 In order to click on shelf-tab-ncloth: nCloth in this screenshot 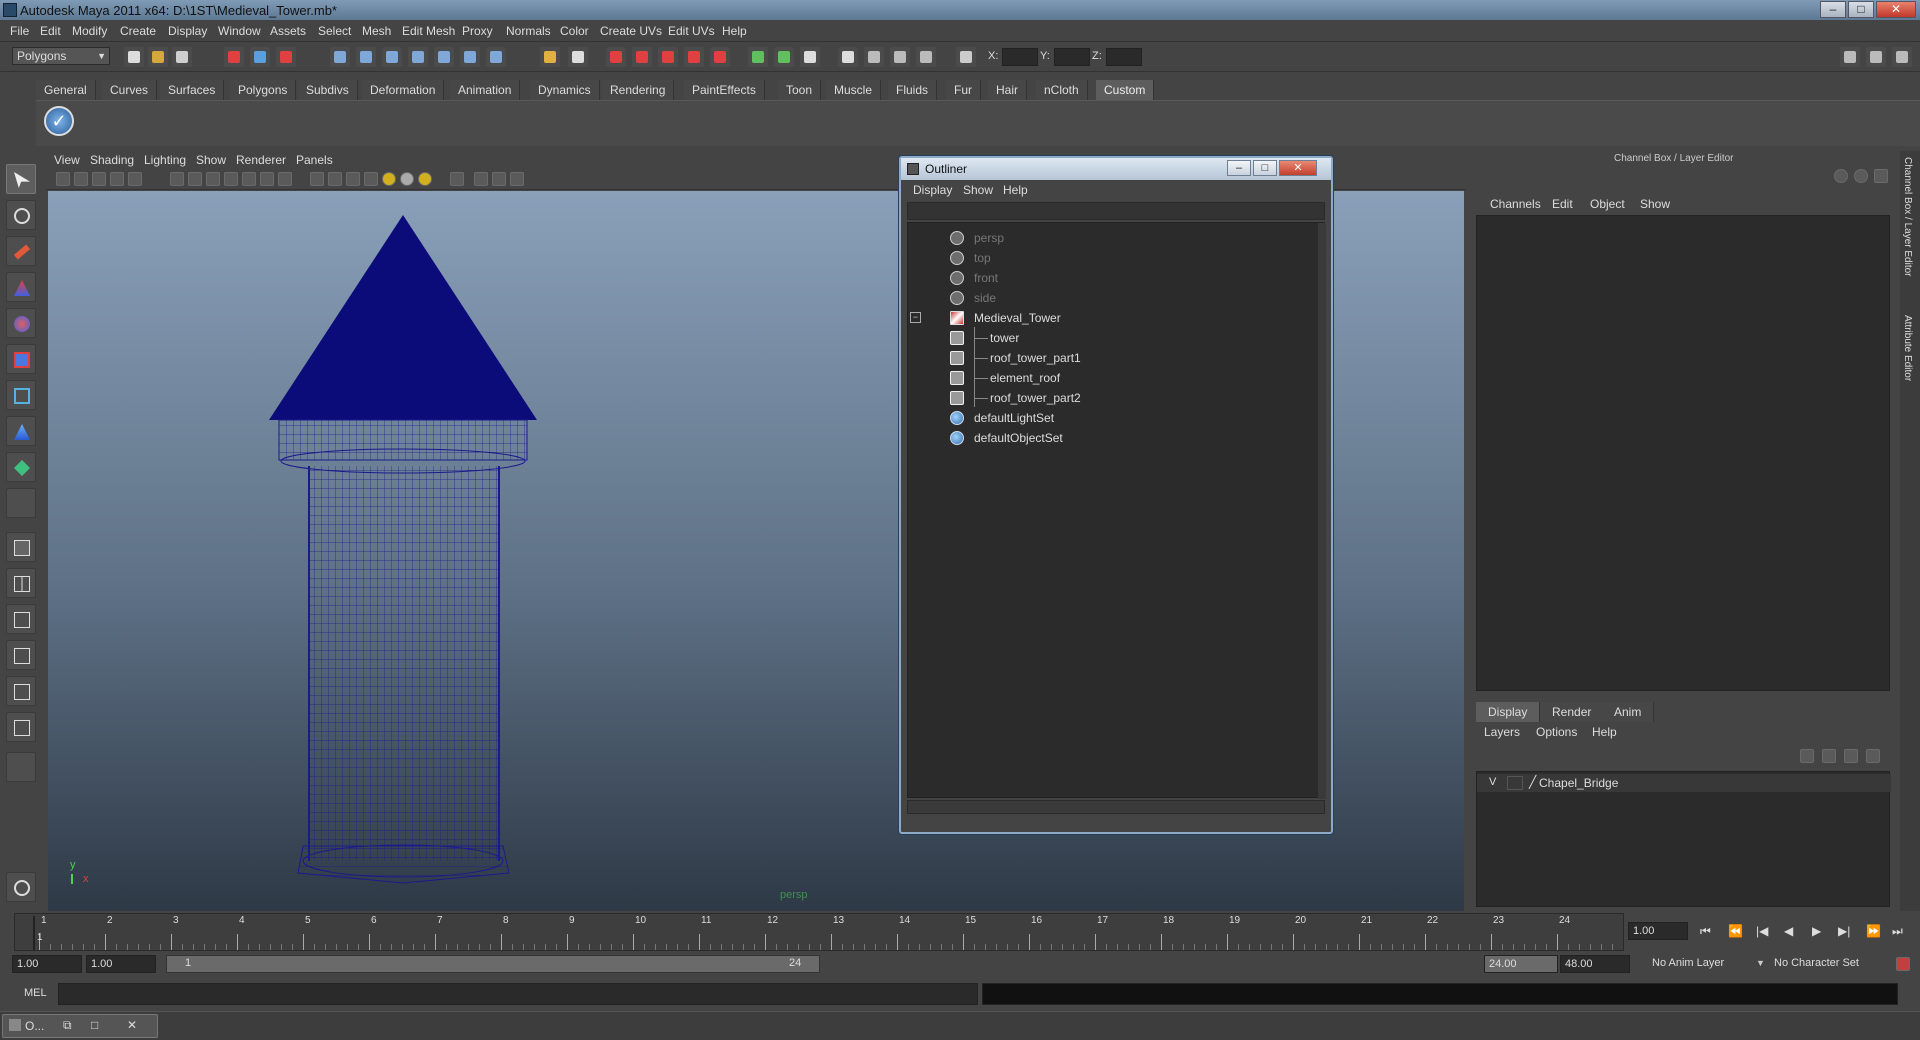, I will do `click(1062, 90)`.